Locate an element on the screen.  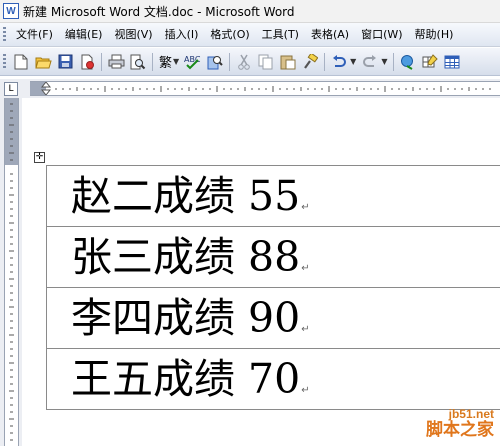
table-cell: 王五成绩 70↵ is located at coordinates (273, 379).